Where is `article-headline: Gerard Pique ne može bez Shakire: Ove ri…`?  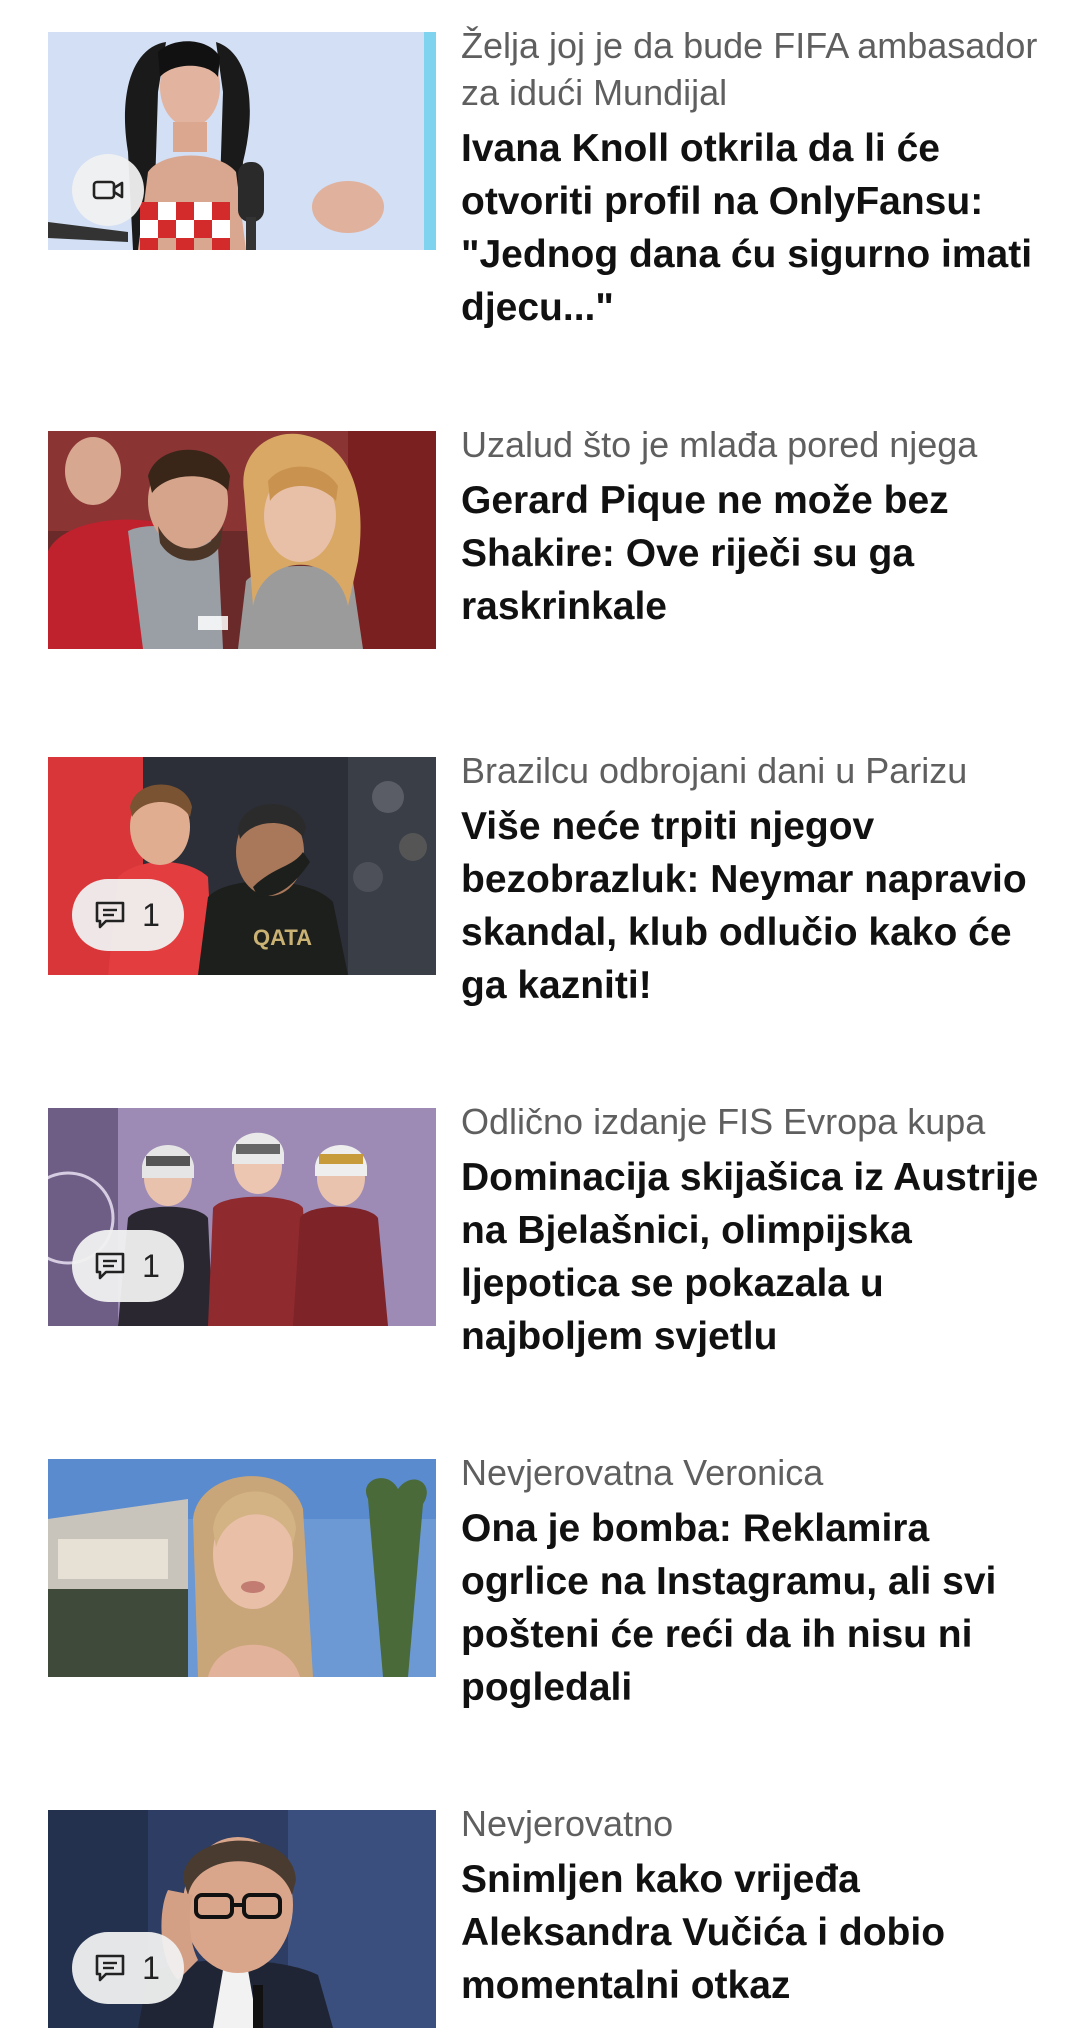 article-headline: Gerard Pique ne može bez Shakire: Ove ri… is located at coordinates (756, 553).